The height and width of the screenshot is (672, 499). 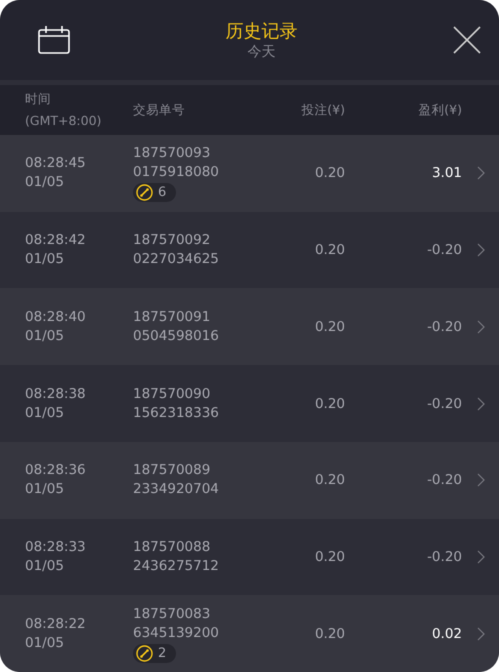 I want to click on column-header: 盈利(¥), so click(x=439, y=110).